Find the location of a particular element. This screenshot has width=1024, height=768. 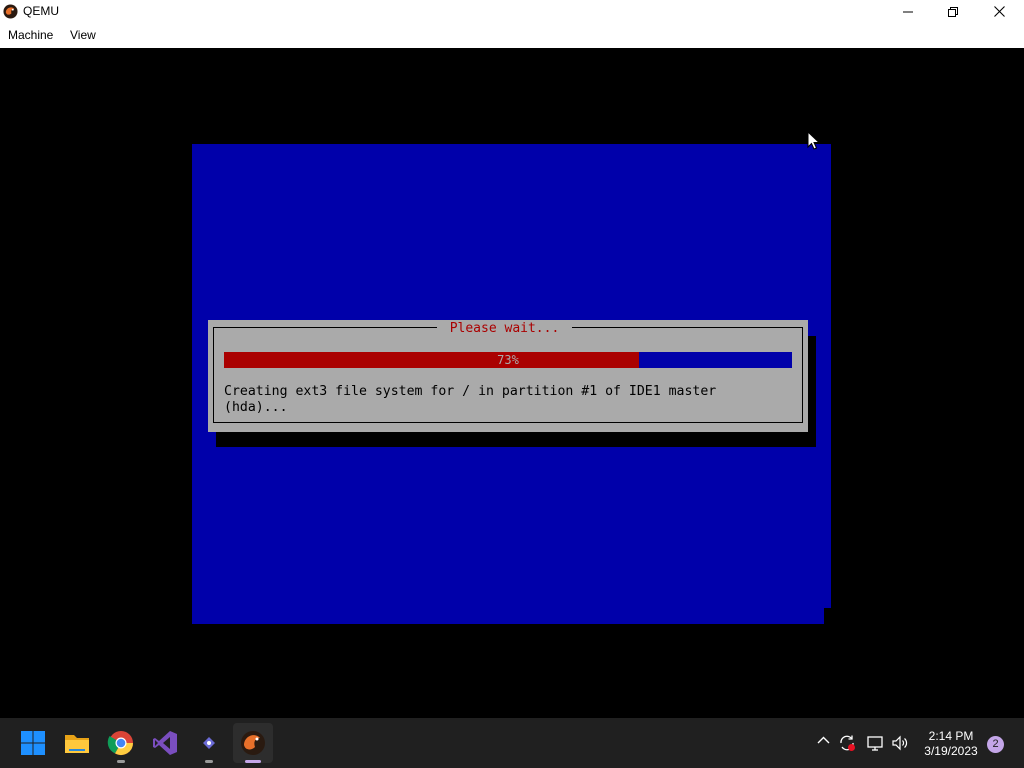

minimize-icon is located at coordinates (908, 11).